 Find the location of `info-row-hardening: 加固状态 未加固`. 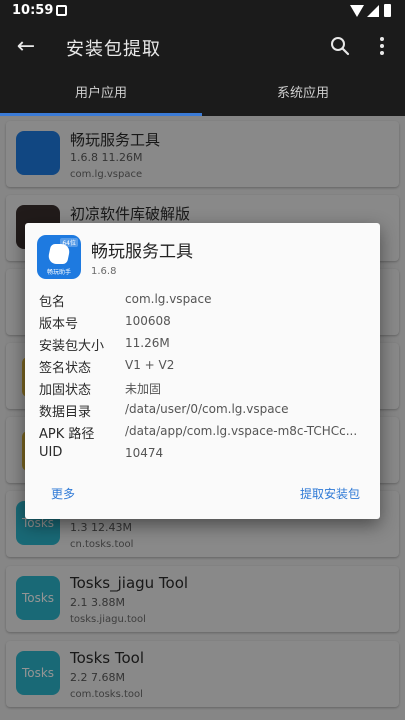

info-row-hardening: 加固状态 未加固 is located at coordinates (206, 390).